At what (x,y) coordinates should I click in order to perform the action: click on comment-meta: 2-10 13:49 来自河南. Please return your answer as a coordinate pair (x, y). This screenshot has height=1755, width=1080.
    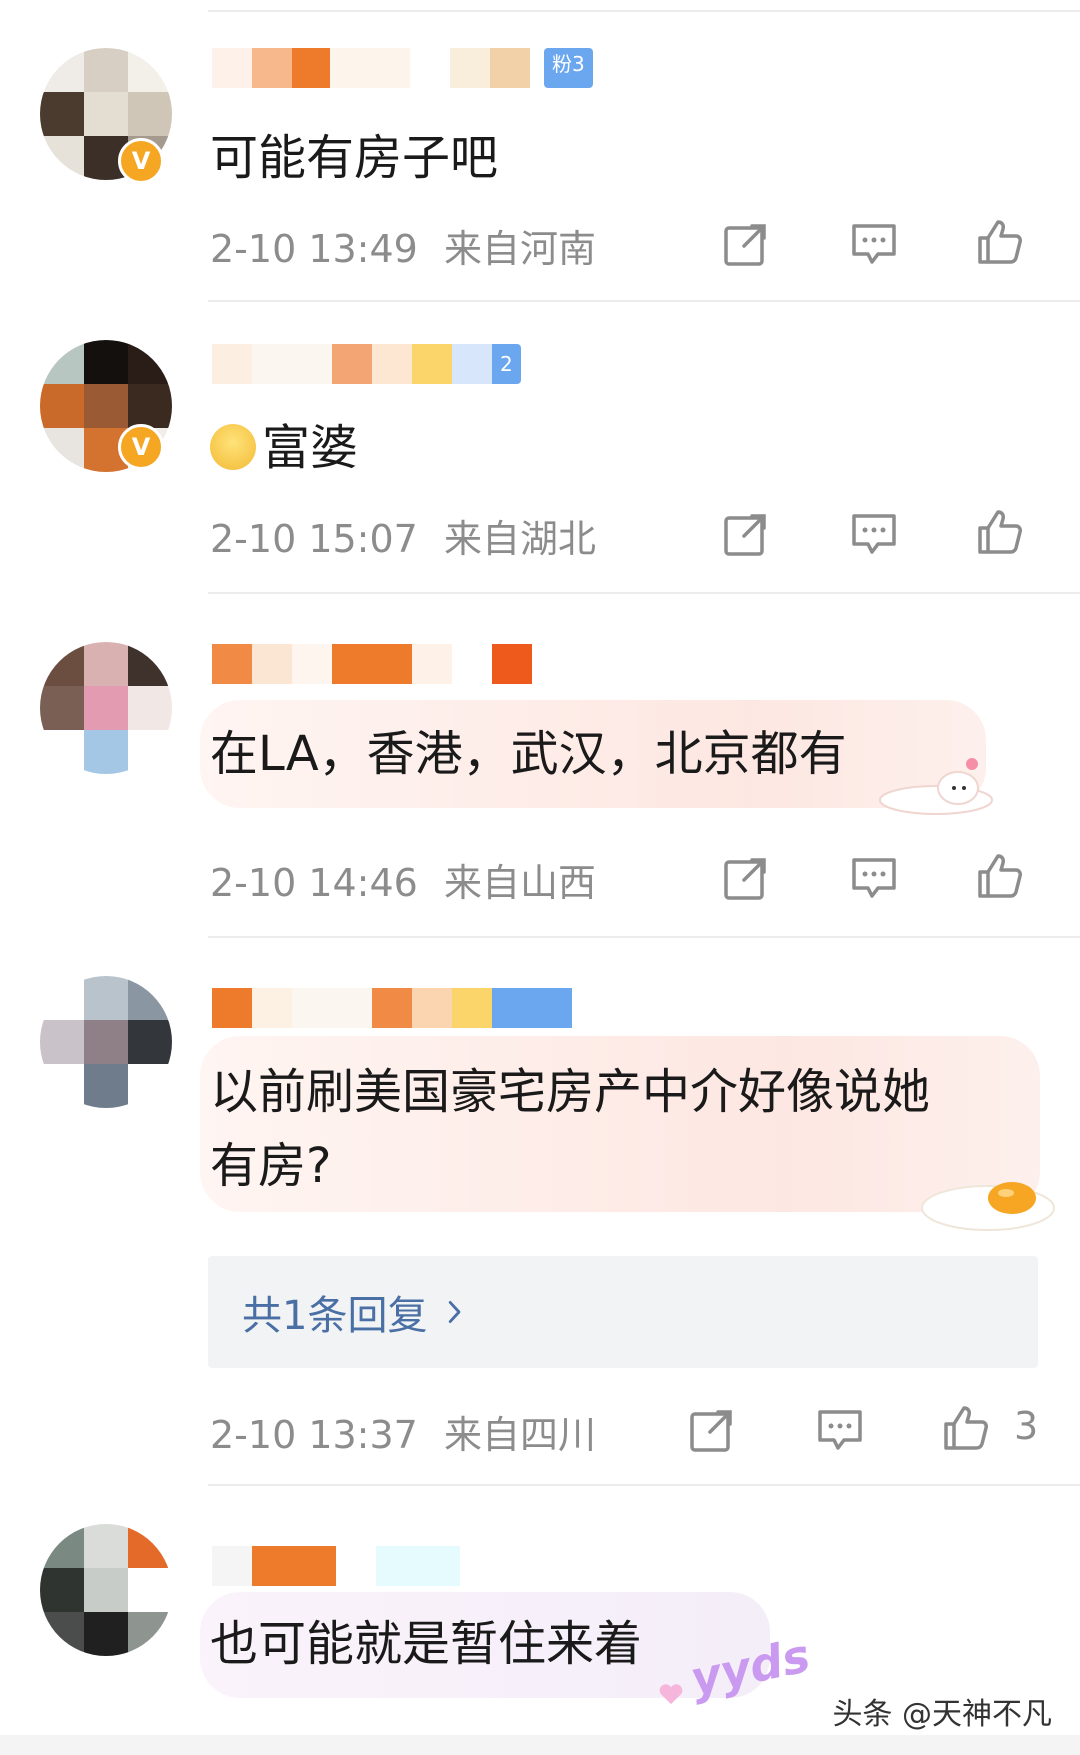
    Looking at the image, I should click on (403, 245).